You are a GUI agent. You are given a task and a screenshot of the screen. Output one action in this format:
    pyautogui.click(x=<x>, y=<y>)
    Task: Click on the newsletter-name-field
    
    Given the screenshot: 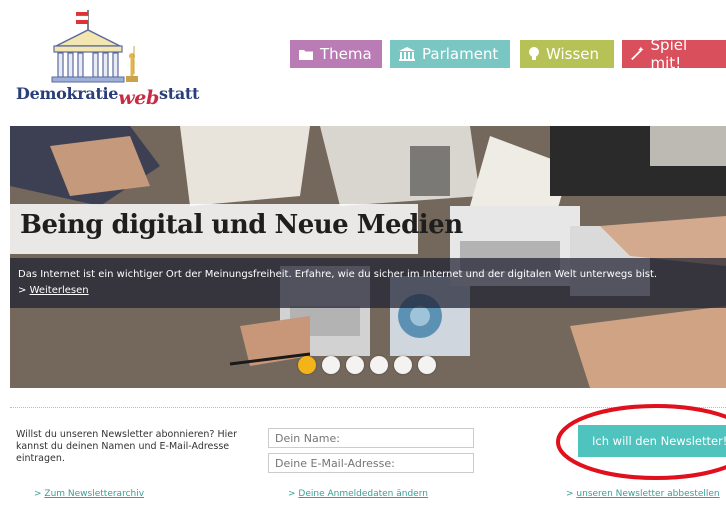 What is the action you would take?
    pyautogui.click(x=371, y=438)
    